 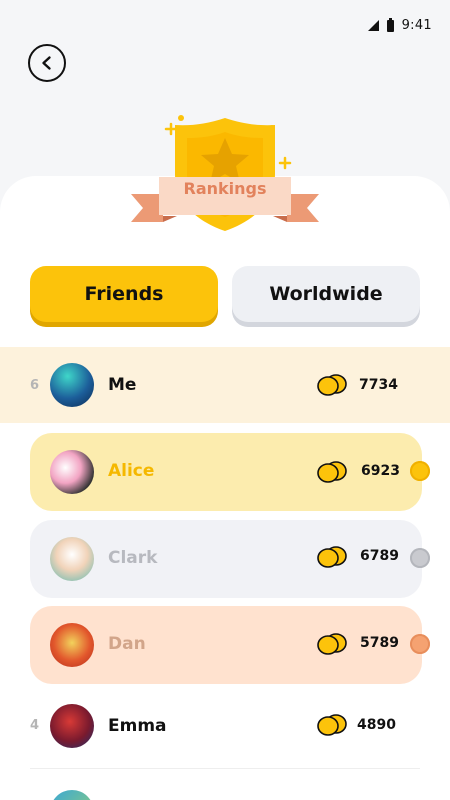 What do you see at coordinates (133, 558) in the screenshot?
I see `player-name: Clark` at bounding box center [133, 558].